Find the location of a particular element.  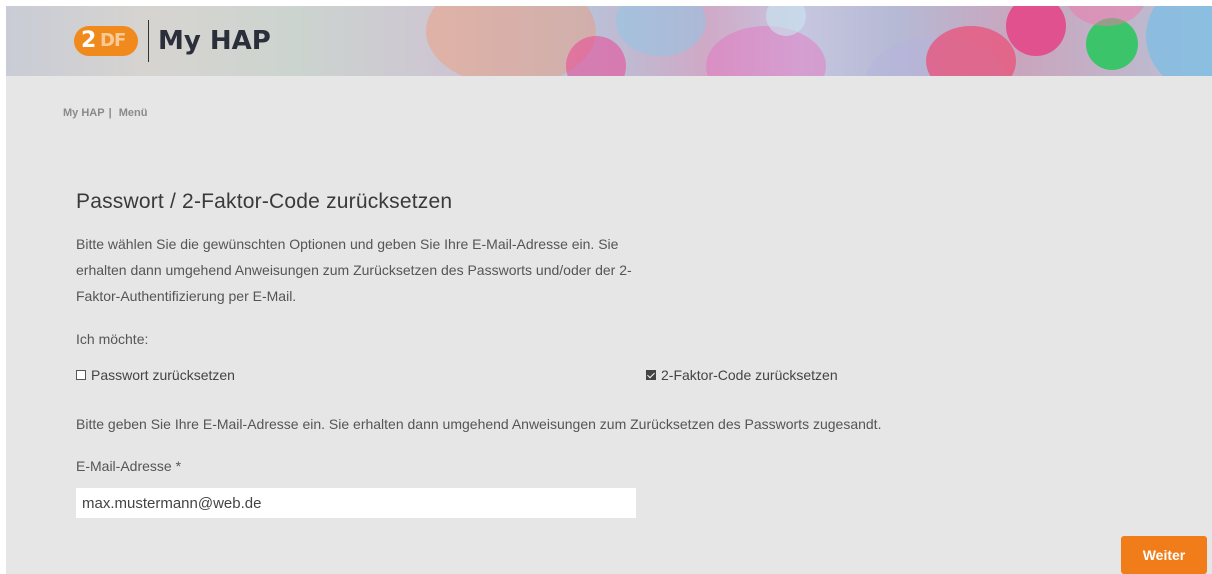

page-title: Passwort / 2-Faktor-Code zurücksetzen is located at coordinates (264, 201).